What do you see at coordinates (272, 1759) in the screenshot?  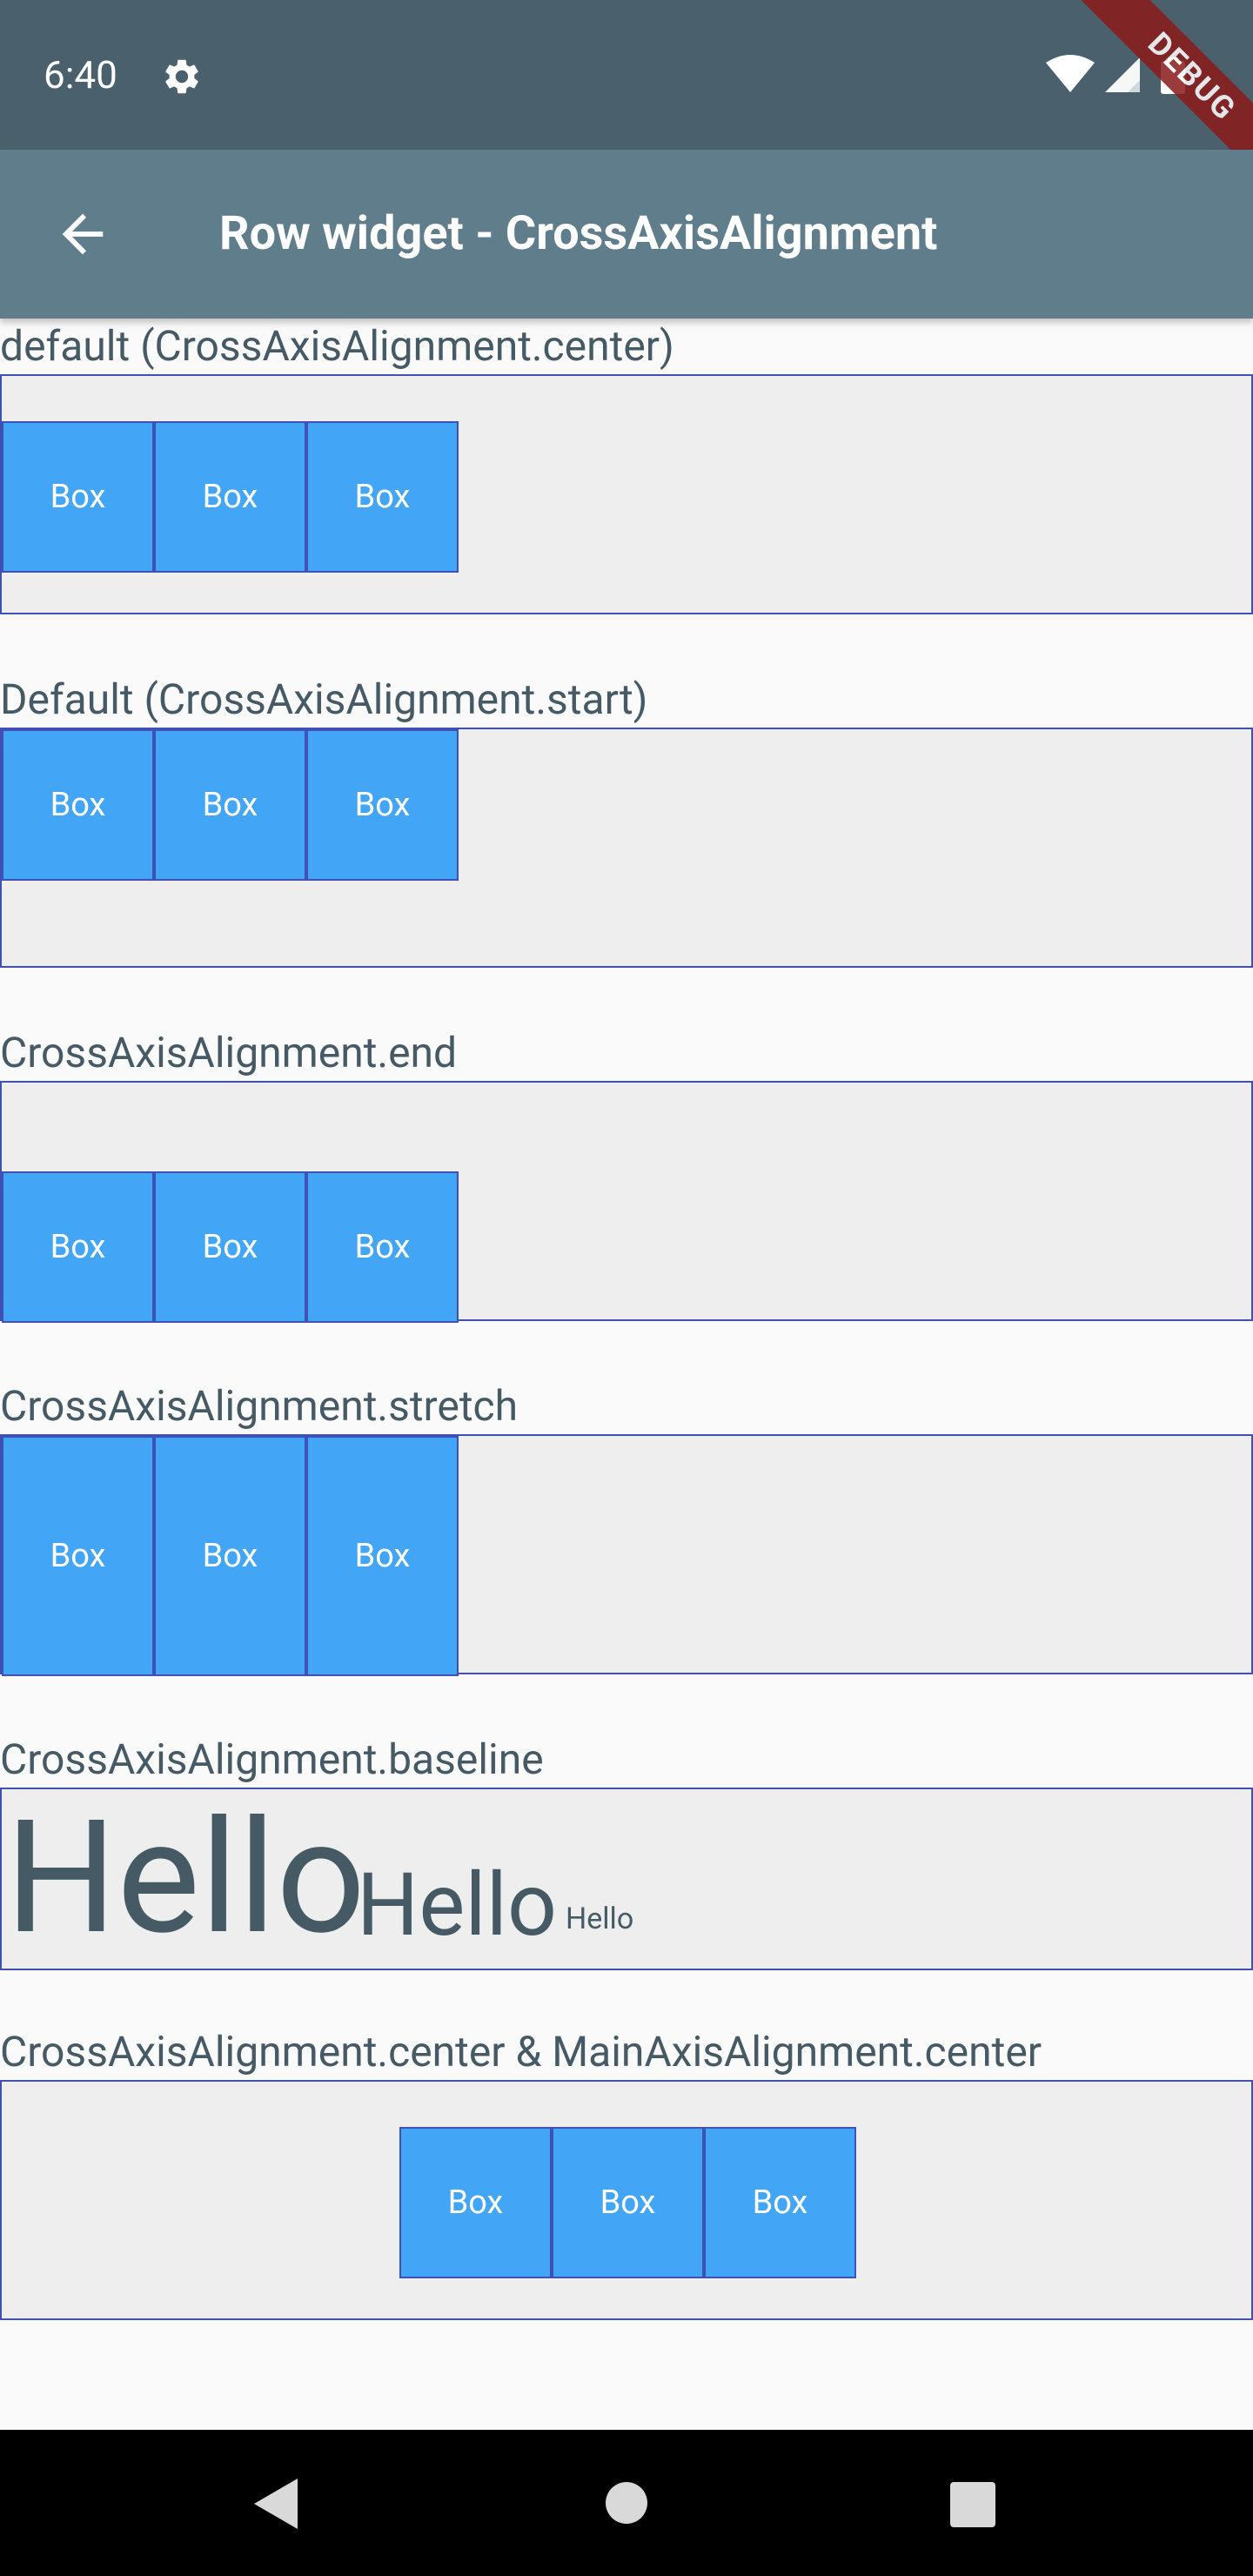 I see `section-label-baseline: CrossAxisAlignment.baseline` at bounding box center [272, 1759].